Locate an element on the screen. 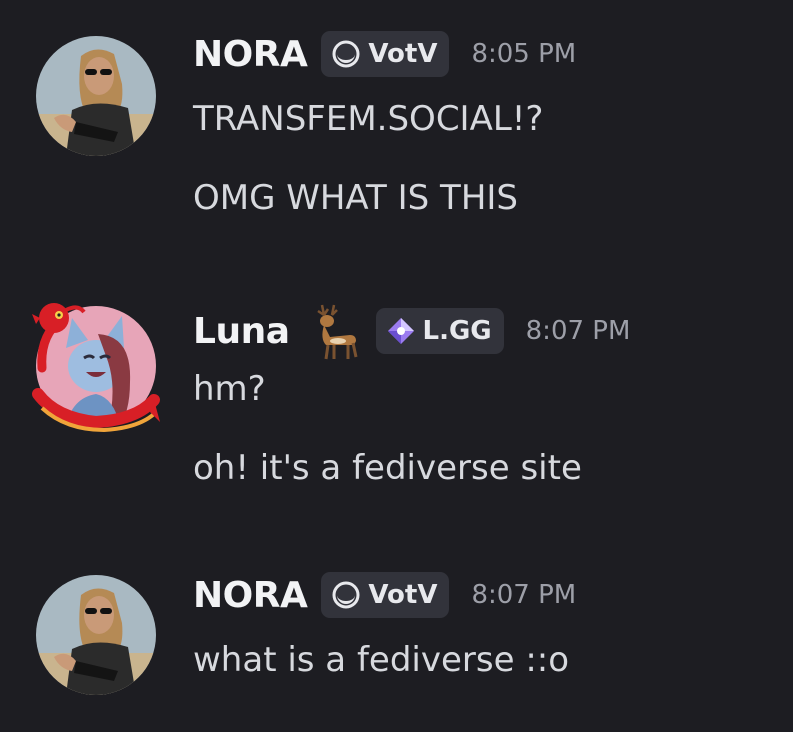  message-text: TRANSFEM.SOCIAL!? is located at coordinates (368, 119).